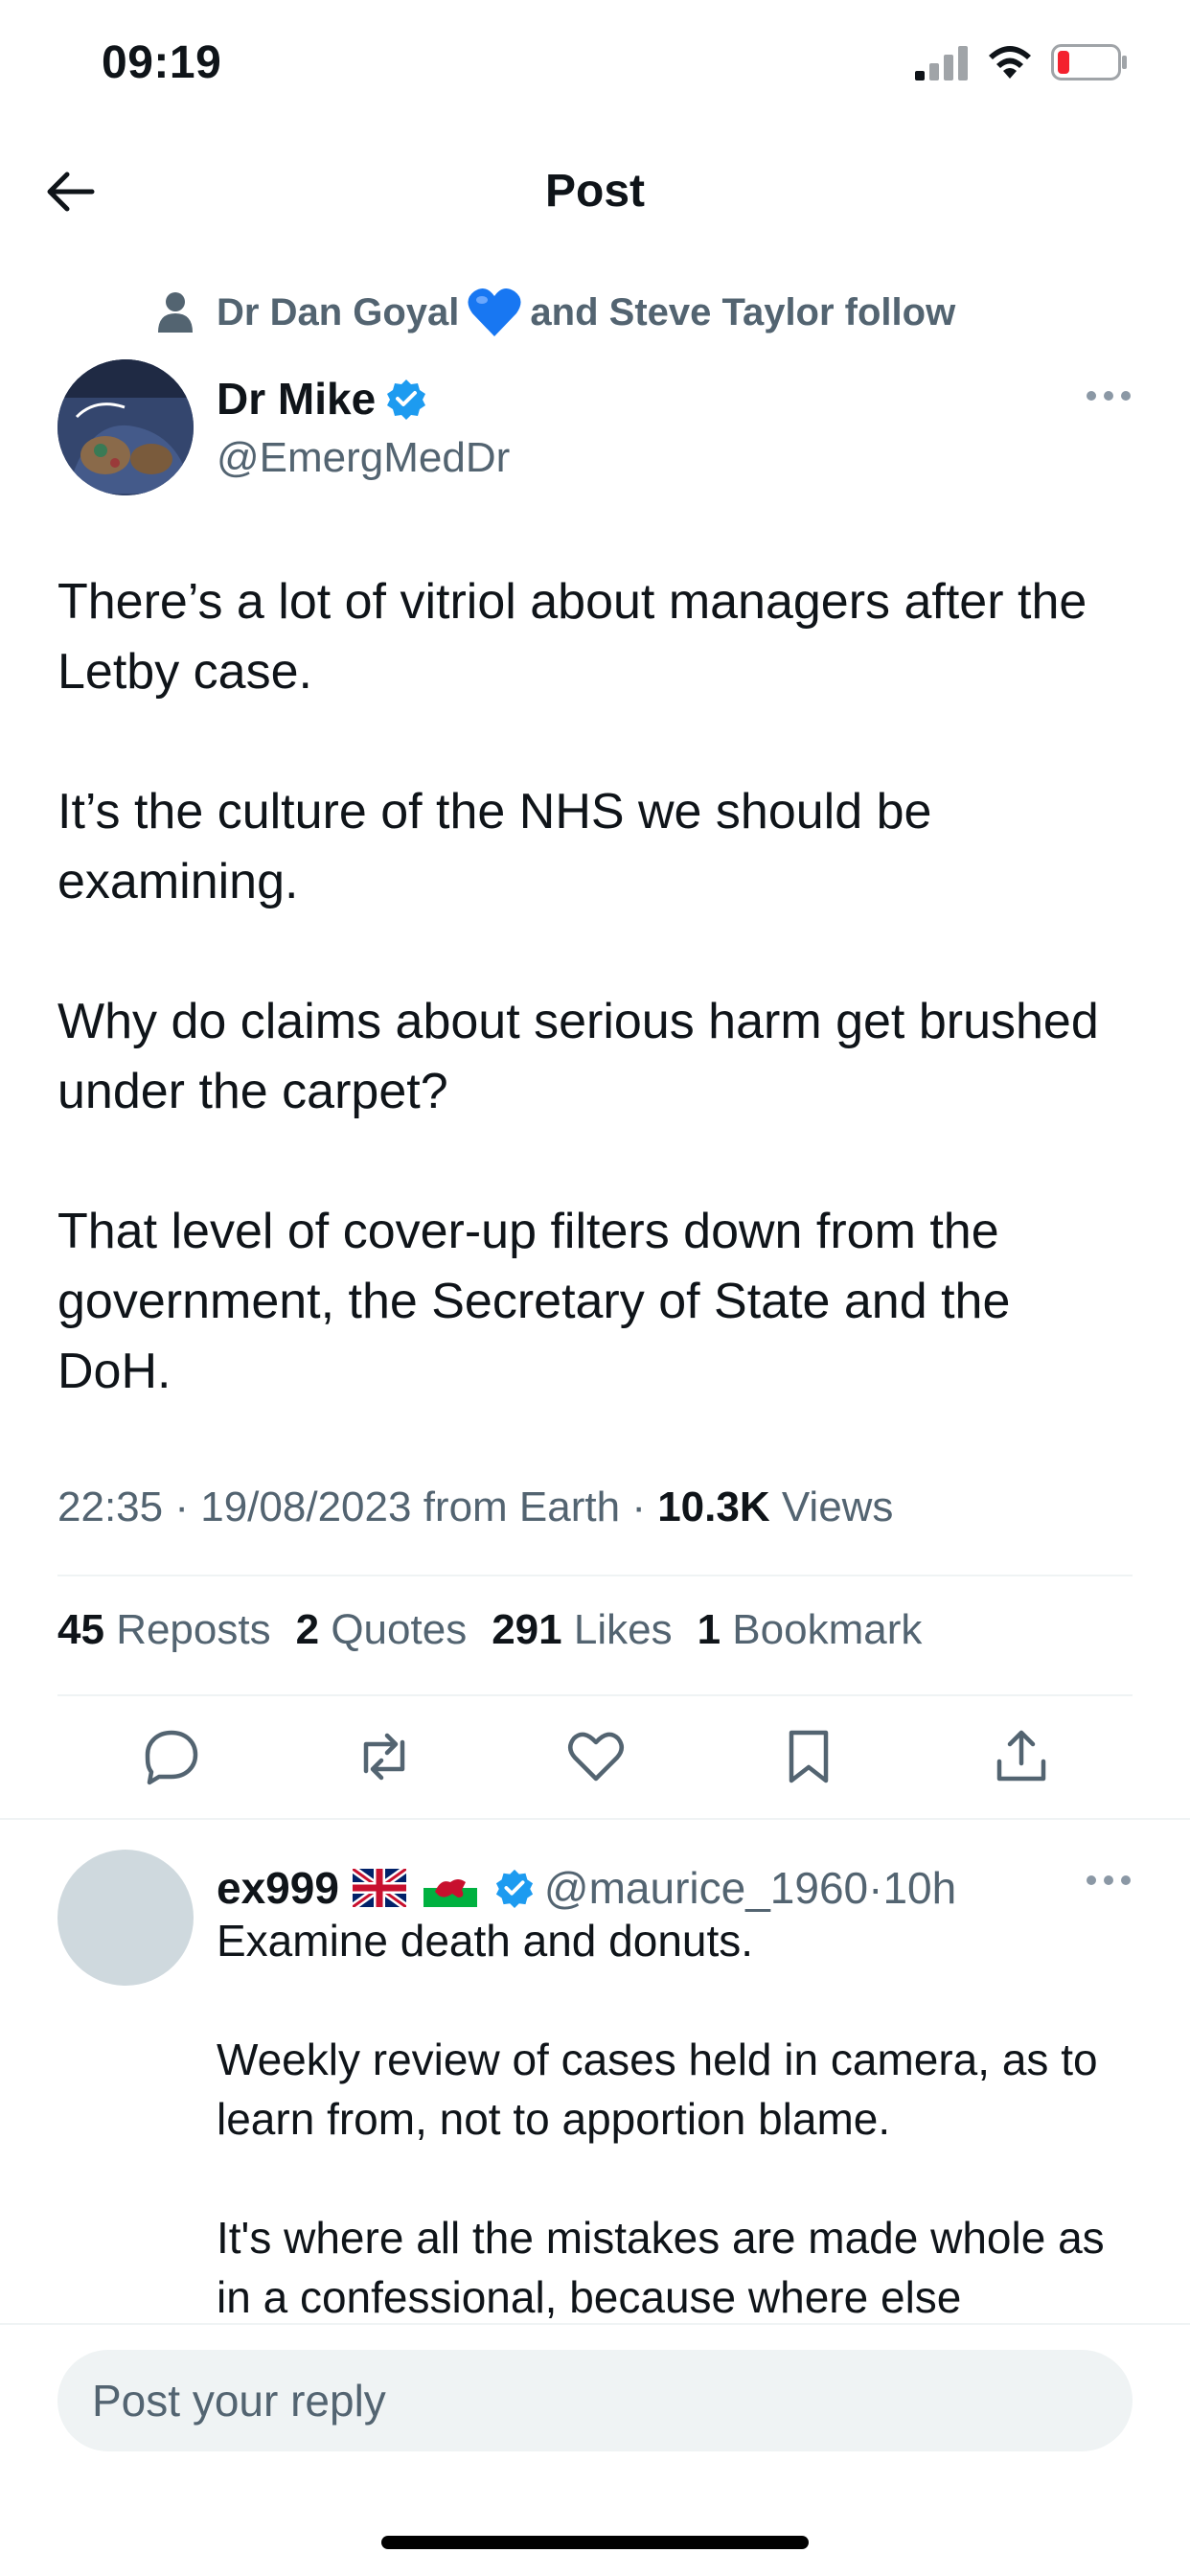 The image size is (1190, 2576). Describe the element at coordinates (595, 2542) in the screenshot. I see `home-indicator` at that location.